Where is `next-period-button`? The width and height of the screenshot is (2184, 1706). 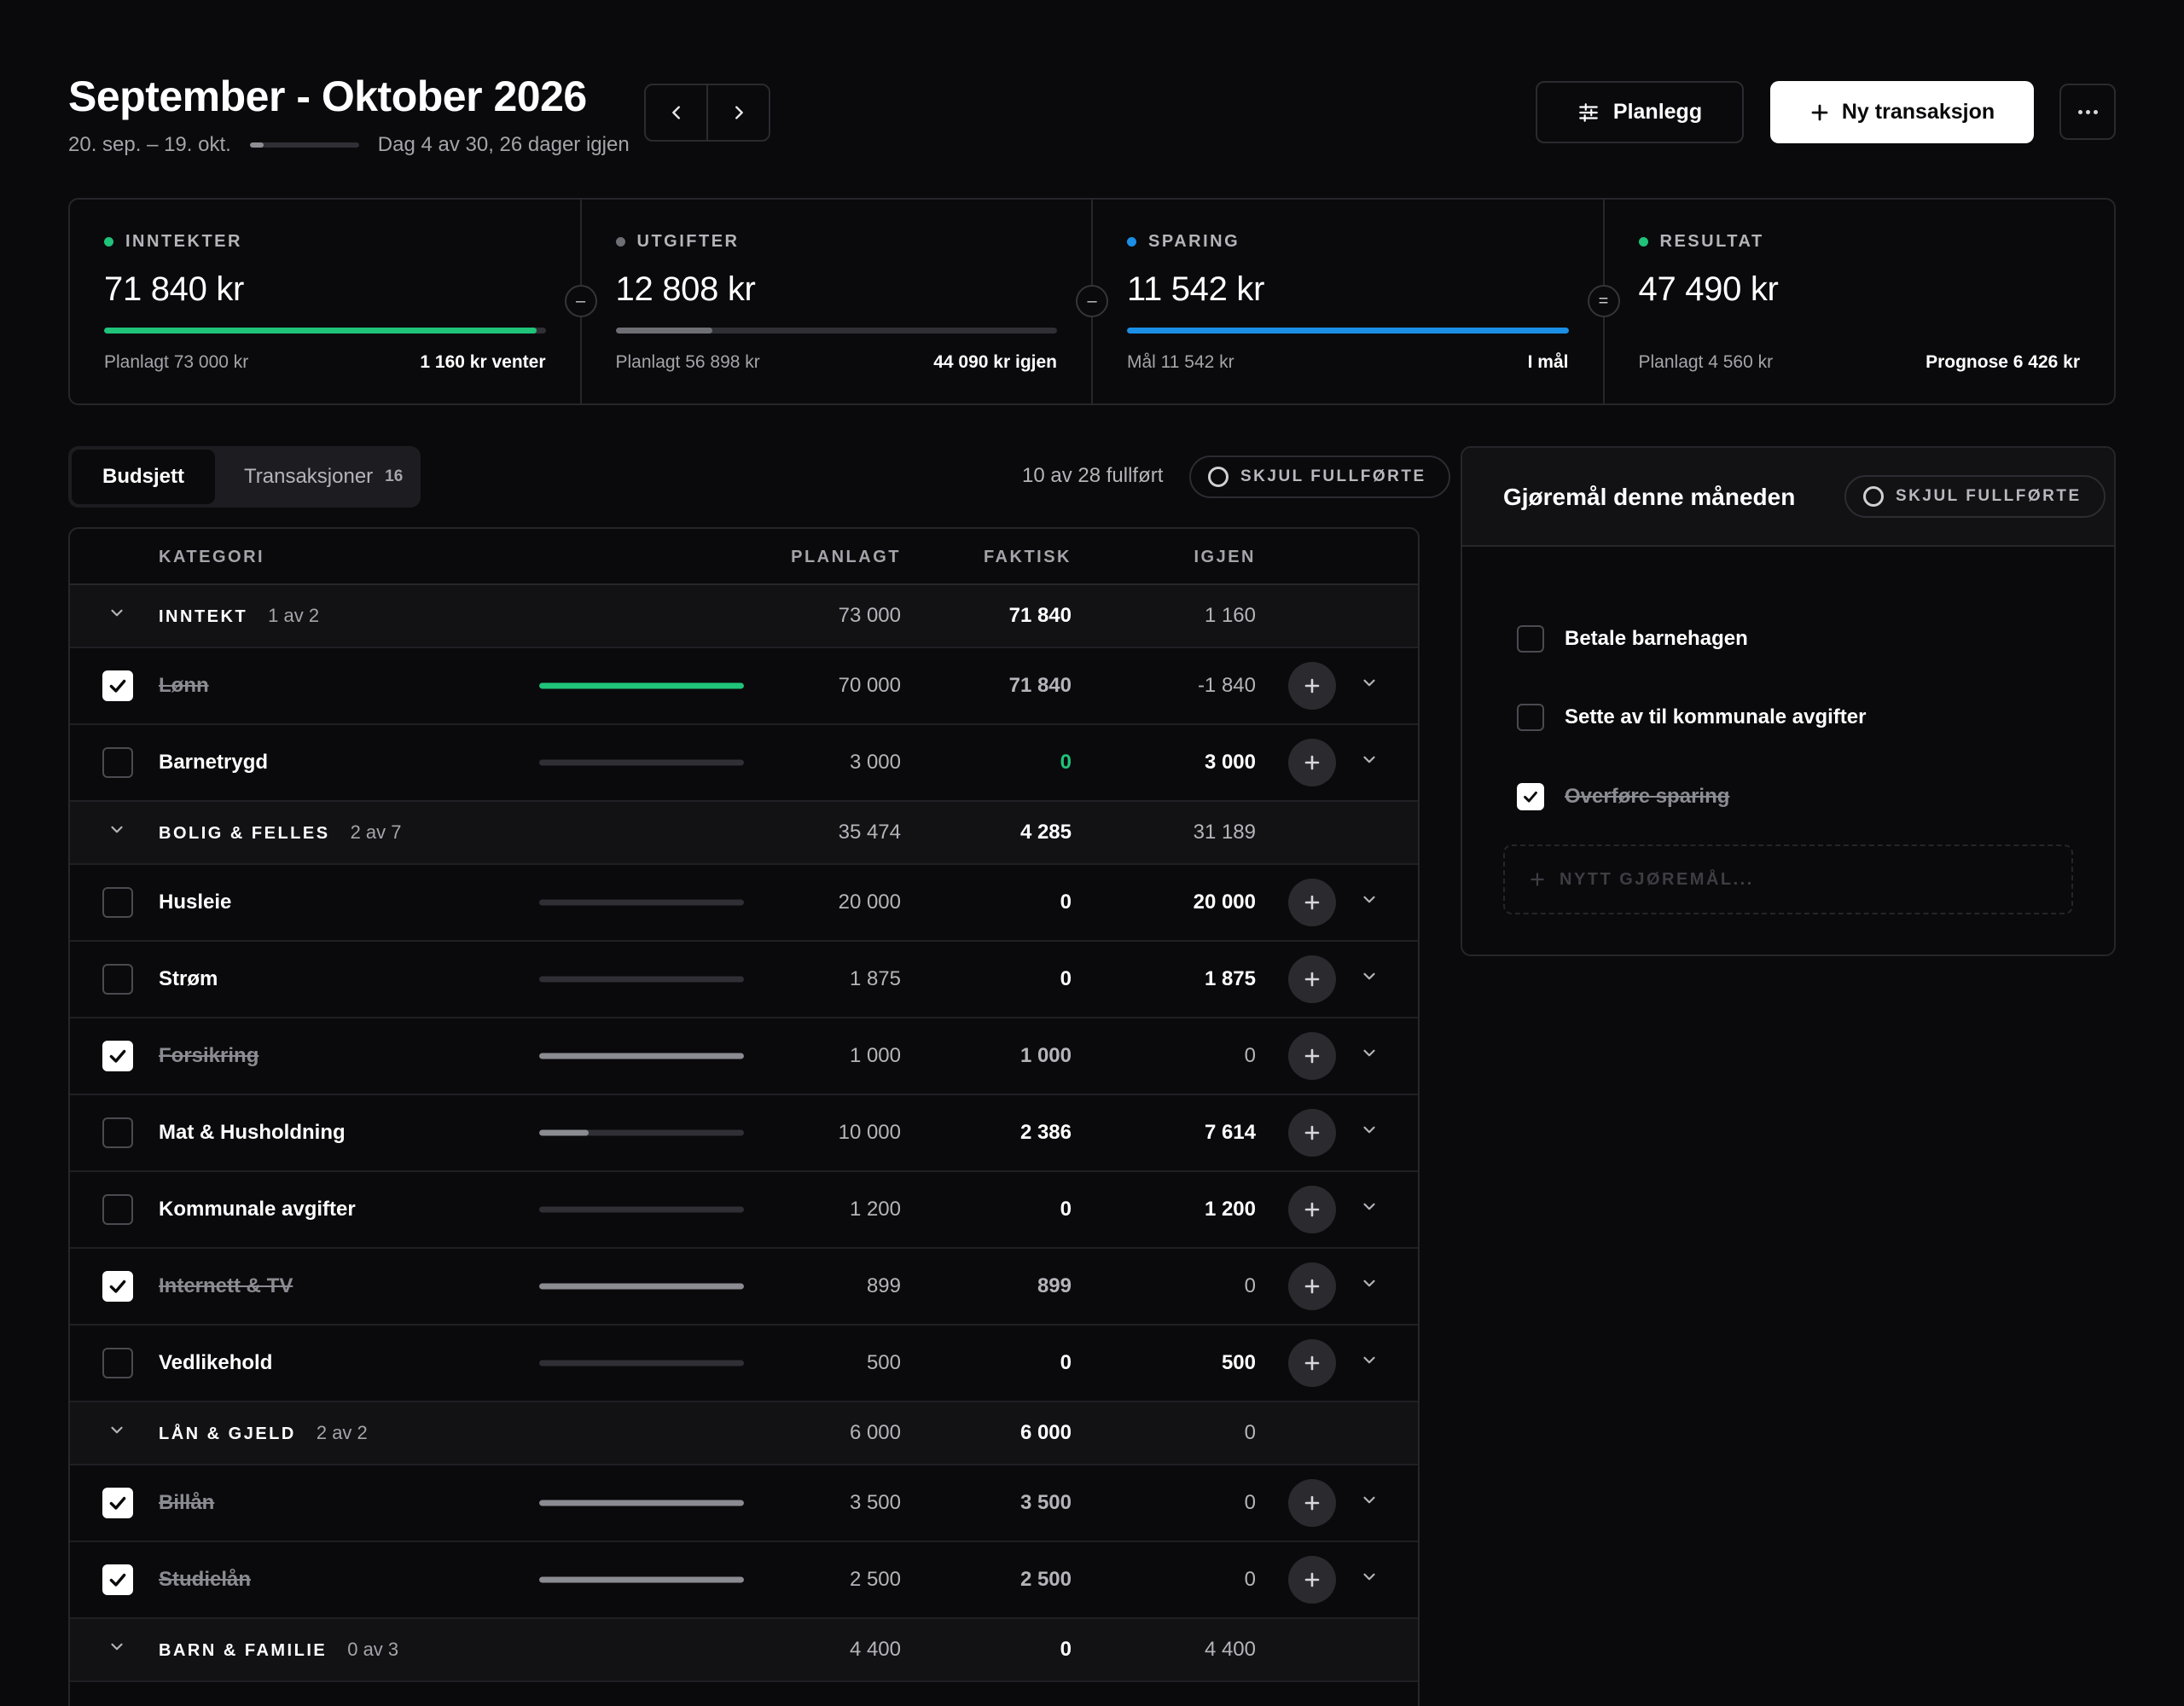
next-period-button is located at coordinates (737, 112).